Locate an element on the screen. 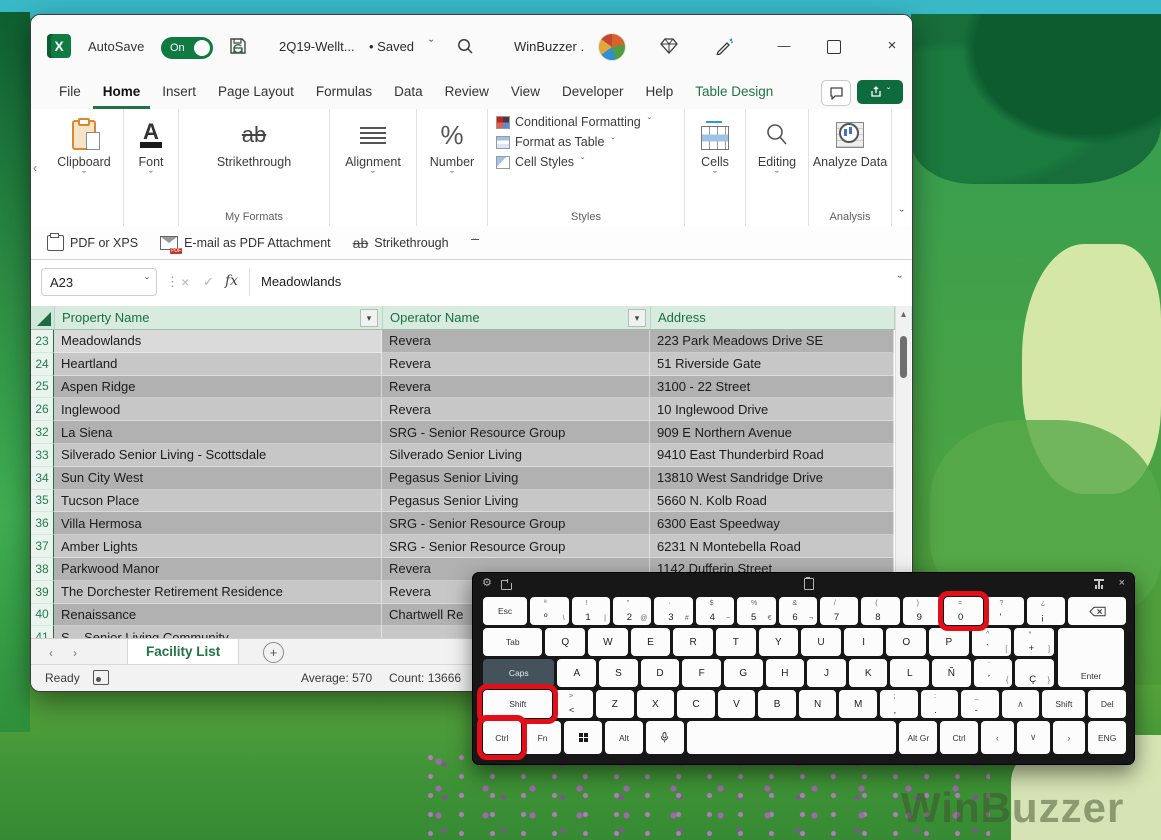 This screenshot has width=1161, height=840. tab-data: Data is located at coordinates (408, 93).